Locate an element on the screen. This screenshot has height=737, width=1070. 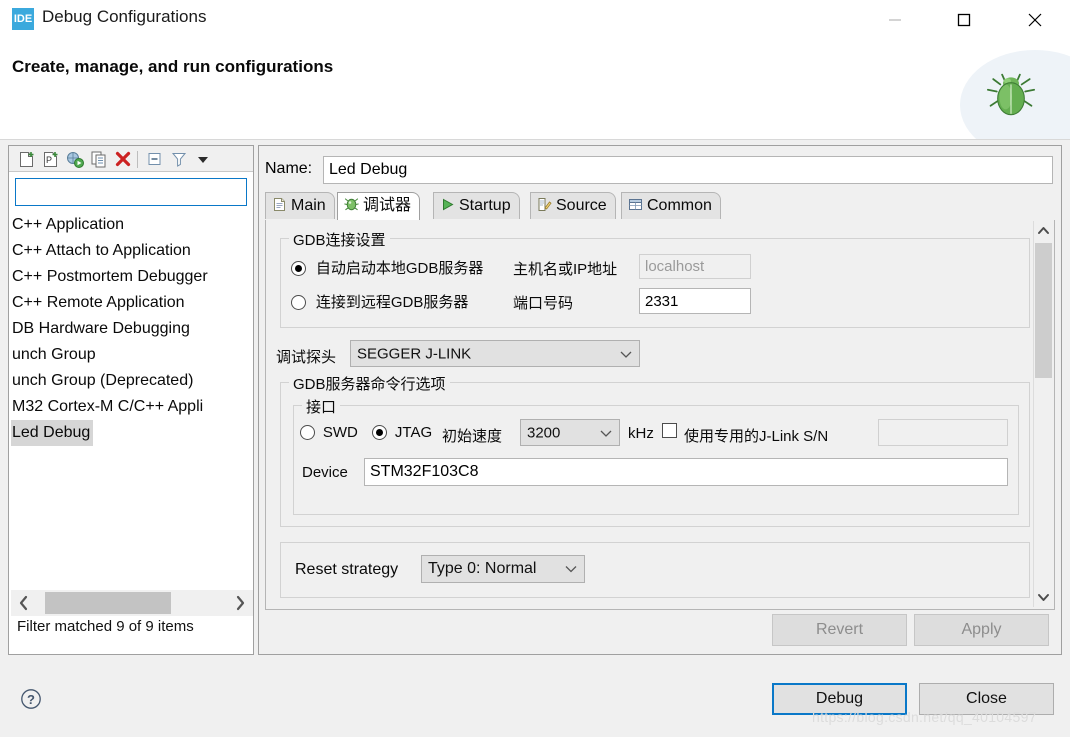
collapse-all-icon is located at coordinates (155, 159).